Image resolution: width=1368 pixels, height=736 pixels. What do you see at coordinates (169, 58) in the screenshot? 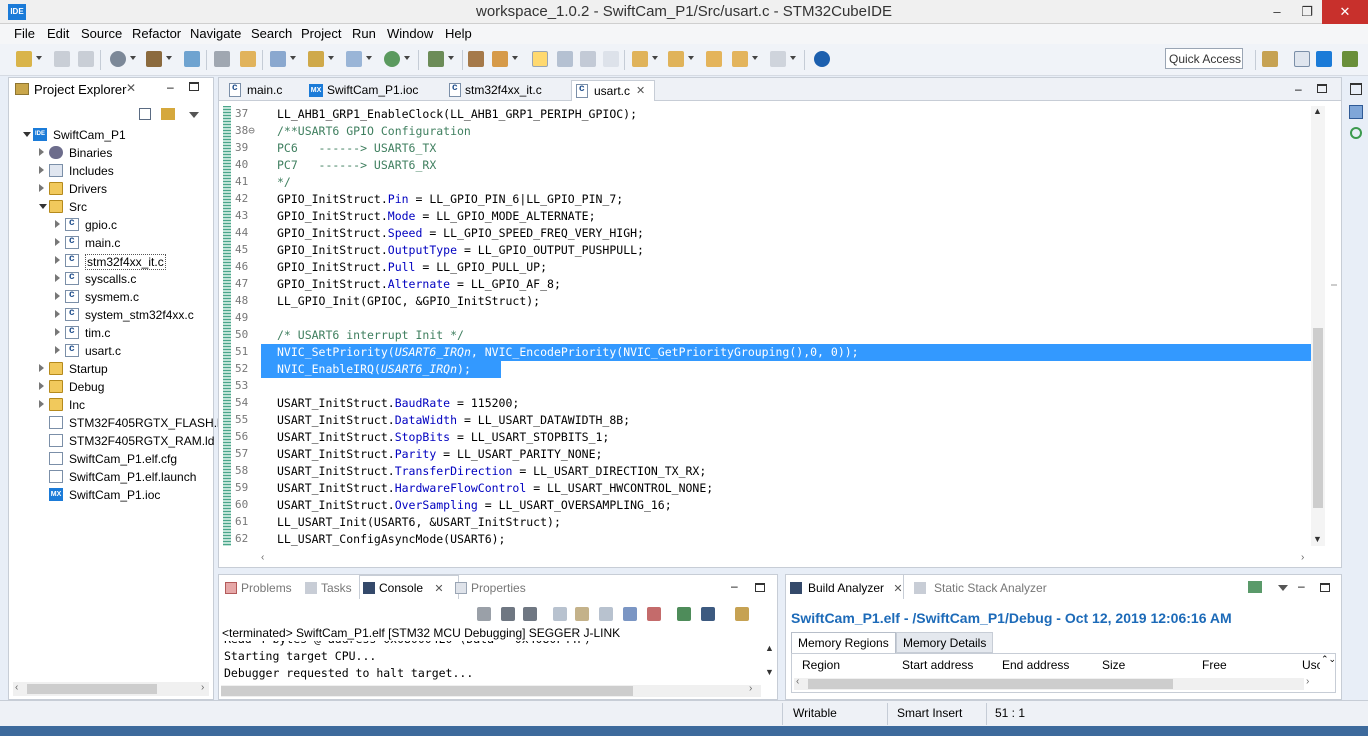
I see `build-dropdown-icon` at bounding box center [169, 58].